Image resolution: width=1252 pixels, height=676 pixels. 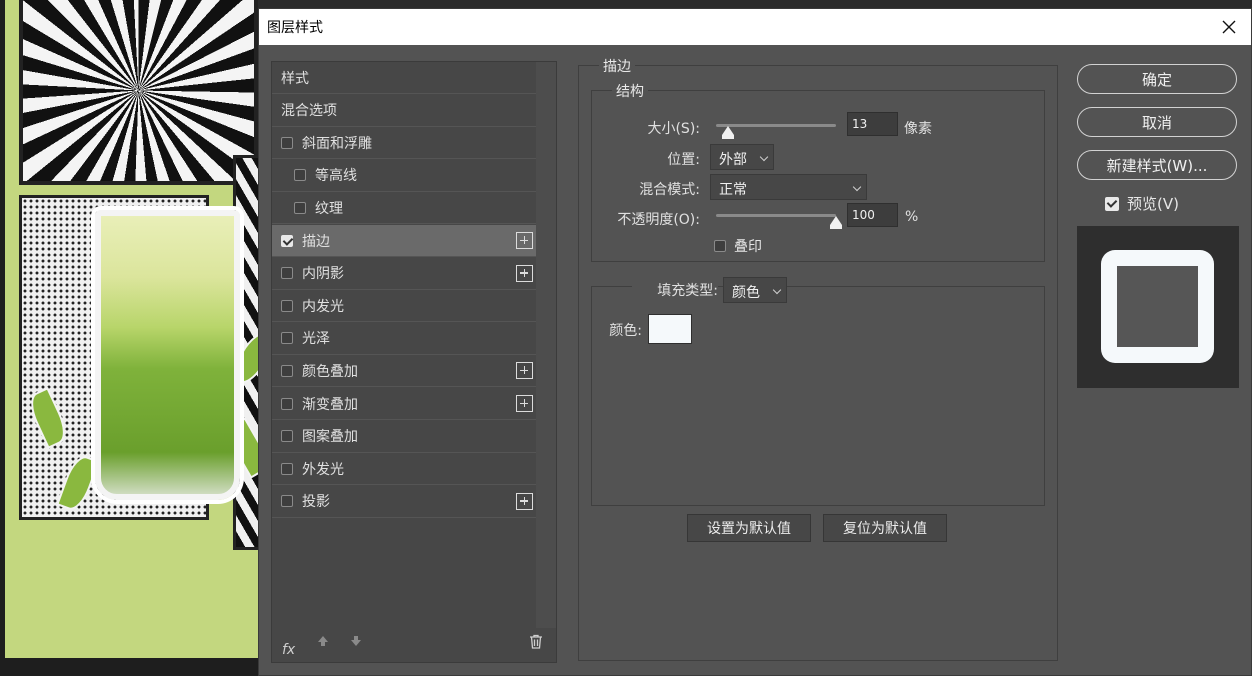 What do you see at coordinates (404, 339) in the screenshot?
I see `style-item: 光泽` at bounding box center [404, 339].